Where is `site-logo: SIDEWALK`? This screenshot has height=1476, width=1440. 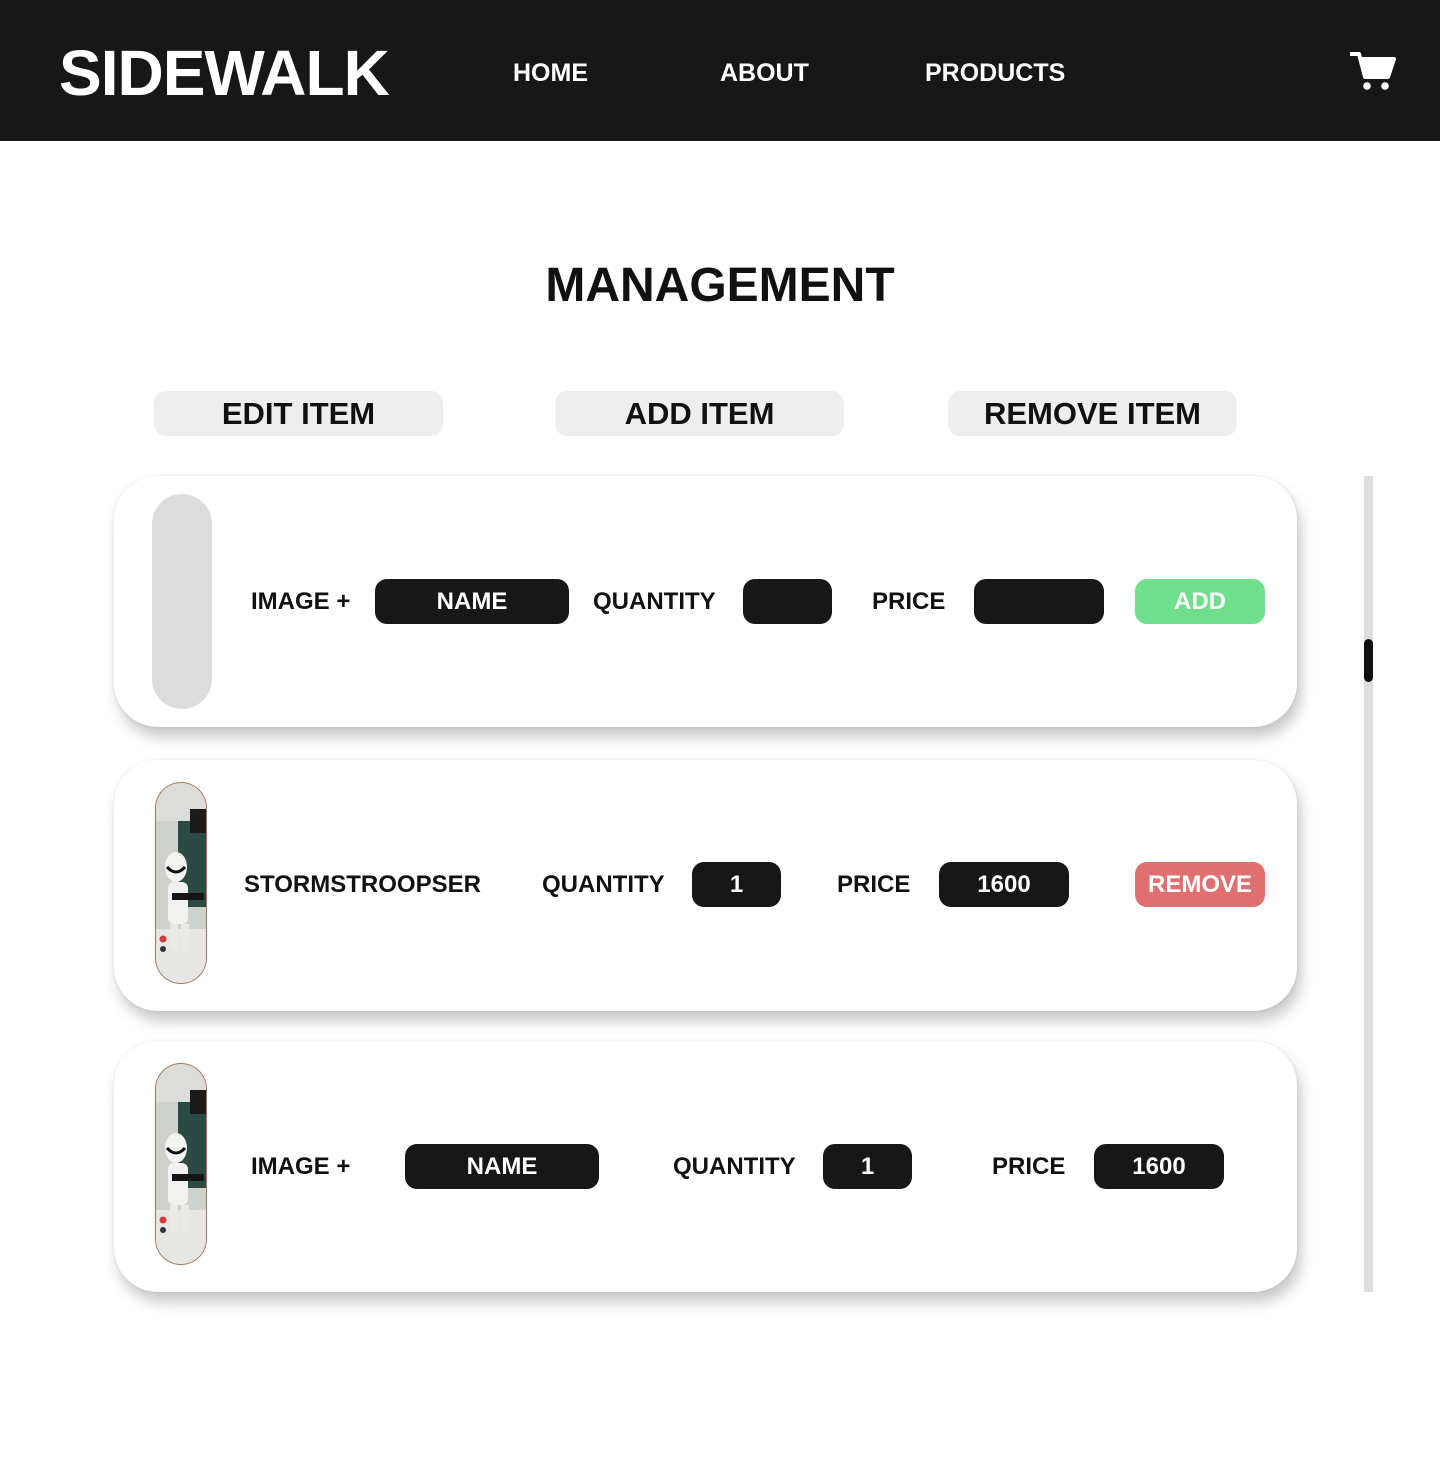 site-logo: SIDEWALK is located at coordinates (224, 73).